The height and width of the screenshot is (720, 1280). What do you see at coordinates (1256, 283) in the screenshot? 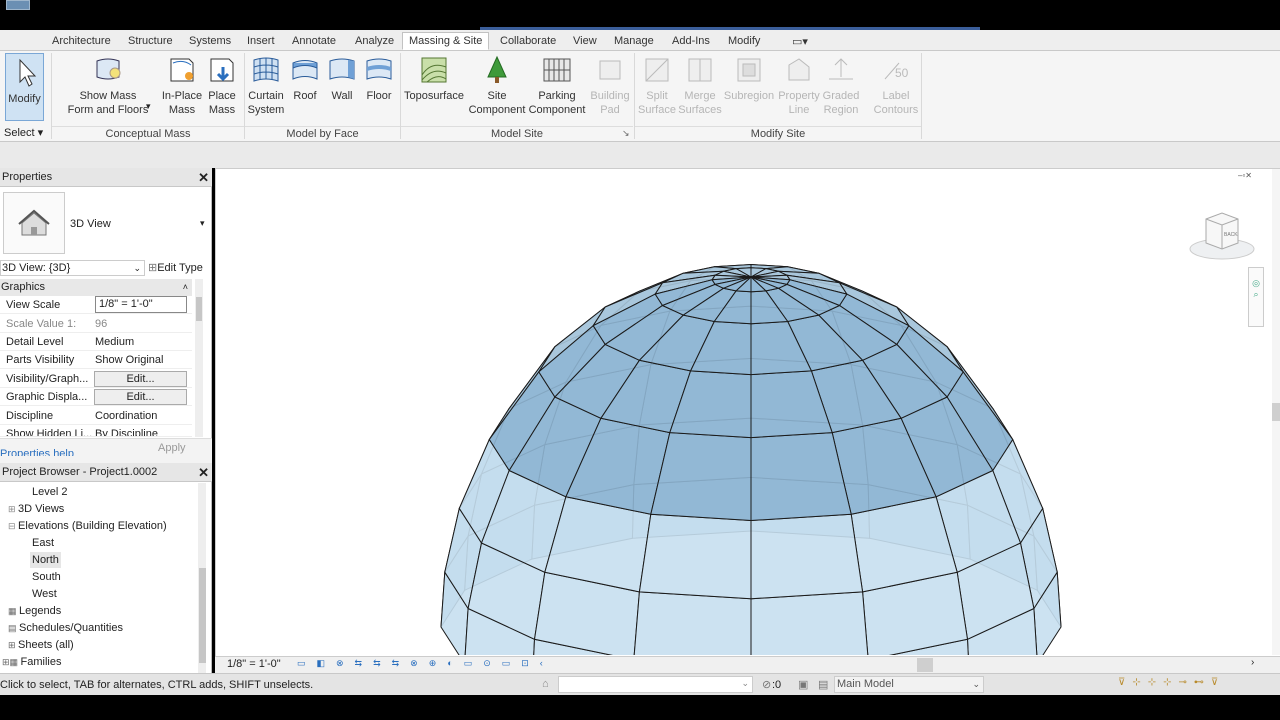
I see `steering-wheel-icon: ◎` at bounding box center [1256, 283].